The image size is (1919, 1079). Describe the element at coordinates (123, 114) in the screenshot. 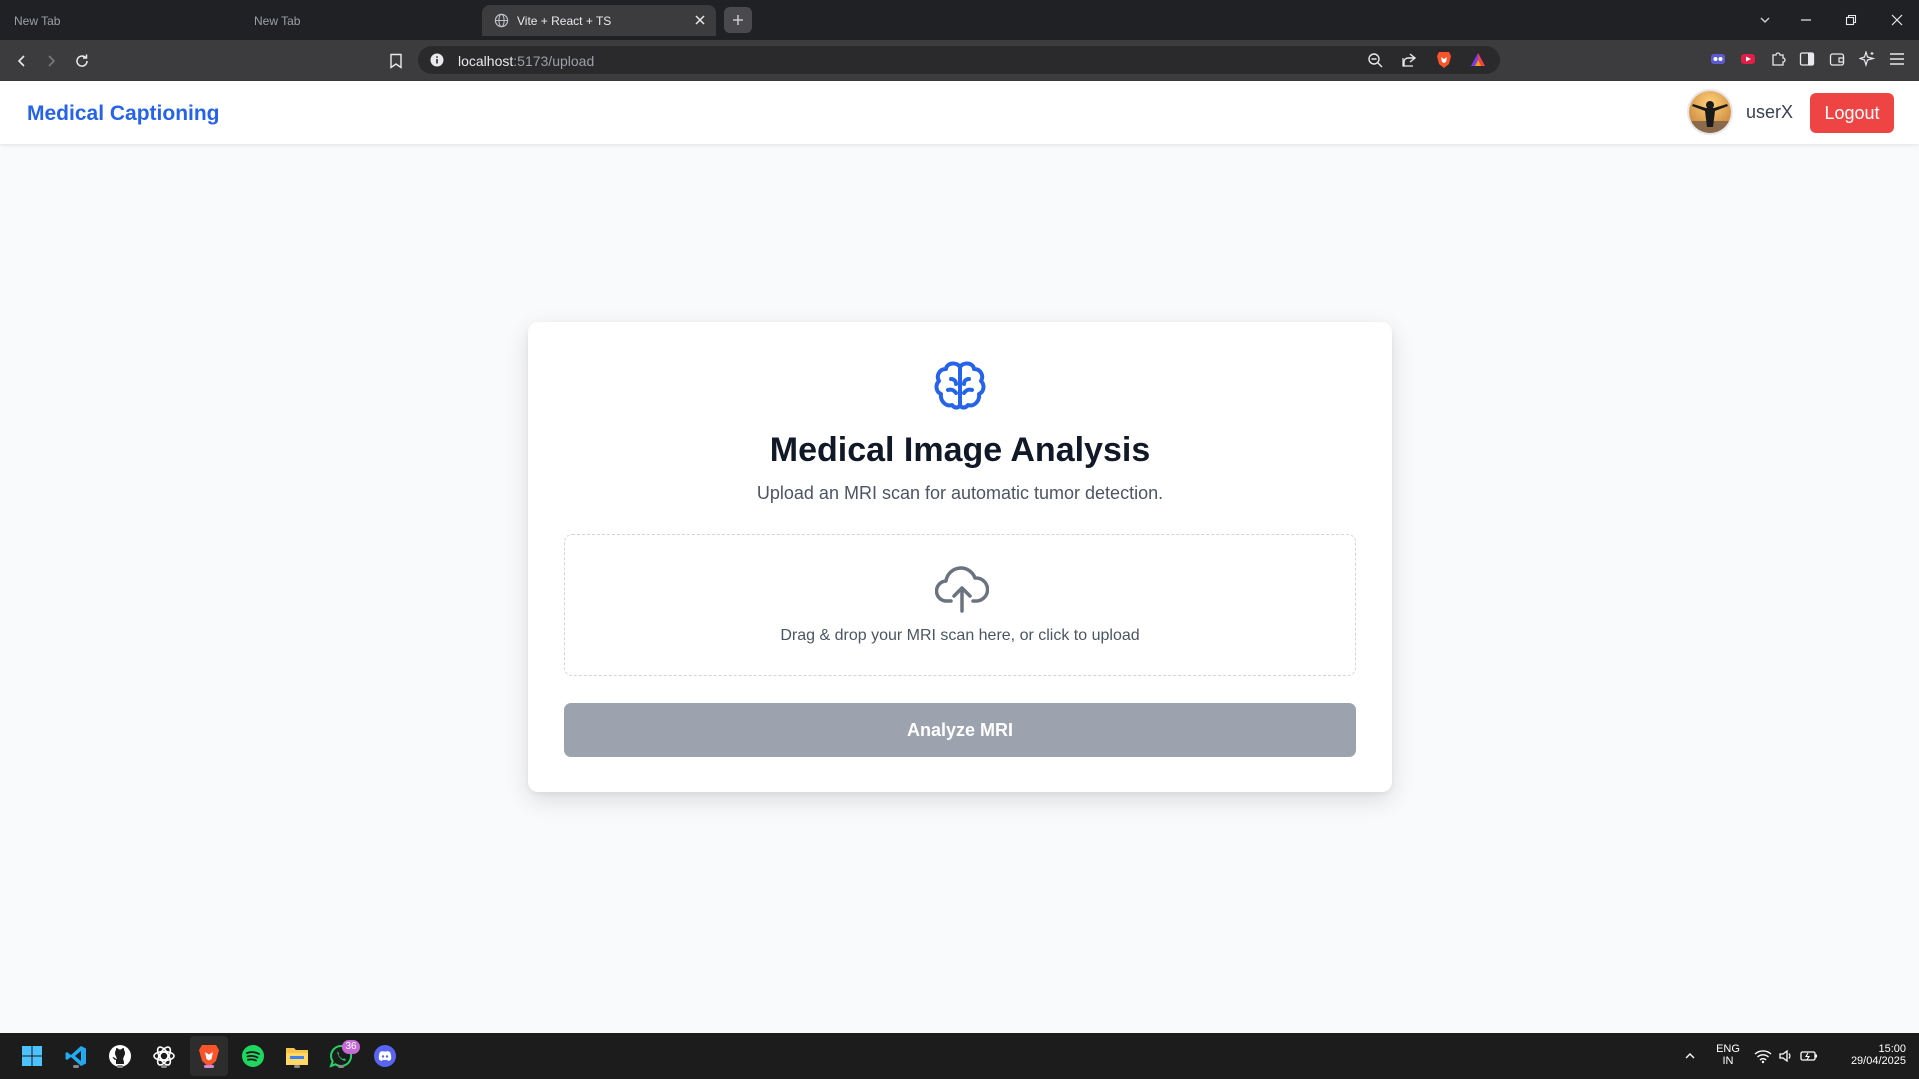

I see `brand-logo-text: Medical Captioning` at that location.